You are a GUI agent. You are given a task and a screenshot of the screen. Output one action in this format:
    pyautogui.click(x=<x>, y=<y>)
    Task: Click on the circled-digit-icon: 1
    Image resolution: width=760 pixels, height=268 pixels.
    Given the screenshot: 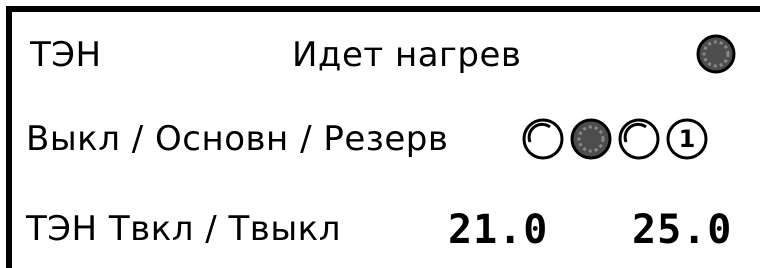 What is the action you would take?
    pyautogui.click(x=687, y=139)
    